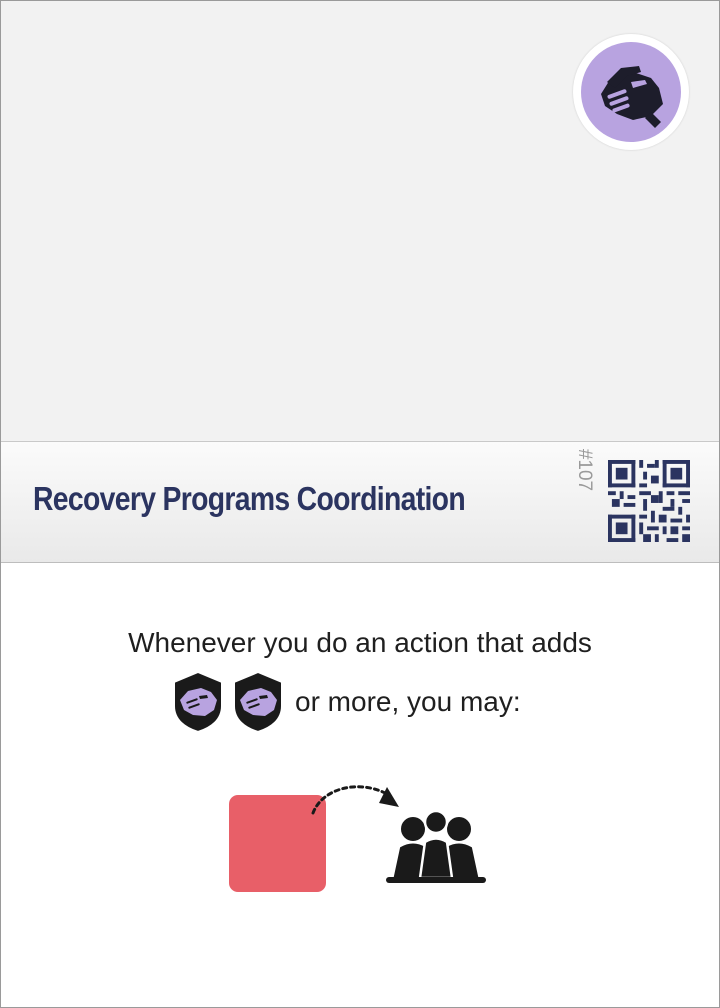  Describe the element at coordinates (360, 642) in the screenshot. I see `rules-line-1: Whenever you do an action that adds` at that location.